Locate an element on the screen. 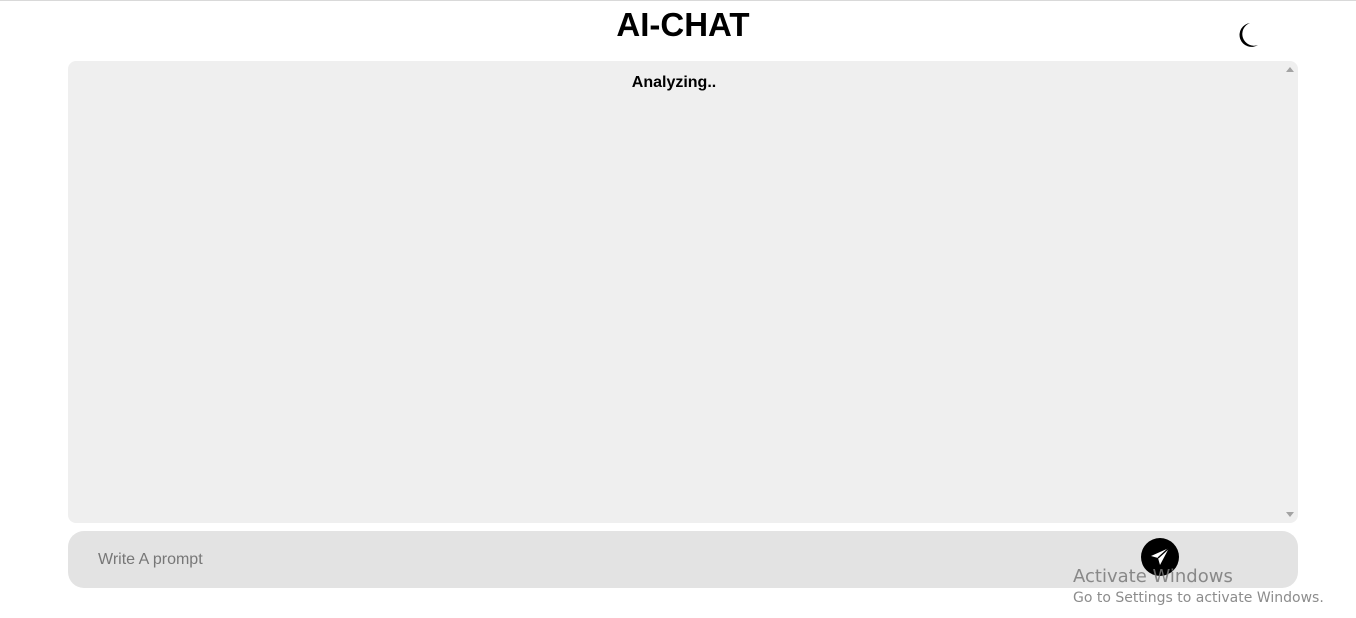 The width and height of the screenshot is (1356, 618). paper-plane-icon is located at coordinates (1160, 556).